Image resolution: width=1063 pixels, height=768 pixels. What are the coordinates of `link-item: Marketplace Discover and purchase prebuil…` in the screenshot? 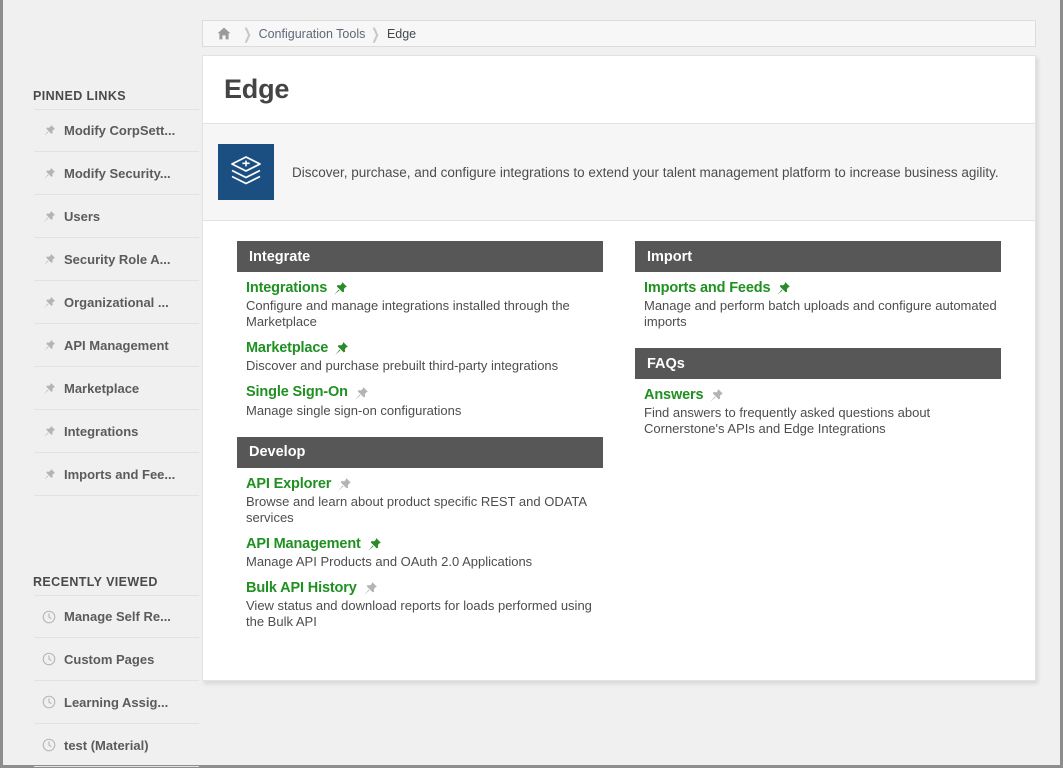 It's located at (424, 357).